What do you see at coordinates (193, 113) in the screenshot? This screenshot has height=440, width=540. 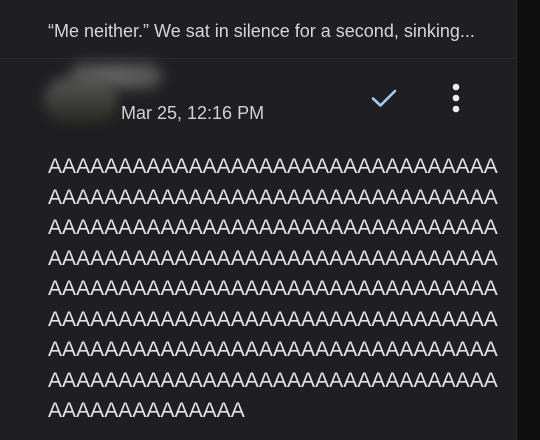 I see `comment-timestamp: Mar 25, 12:16 PM` at bounding box center [193, 113].